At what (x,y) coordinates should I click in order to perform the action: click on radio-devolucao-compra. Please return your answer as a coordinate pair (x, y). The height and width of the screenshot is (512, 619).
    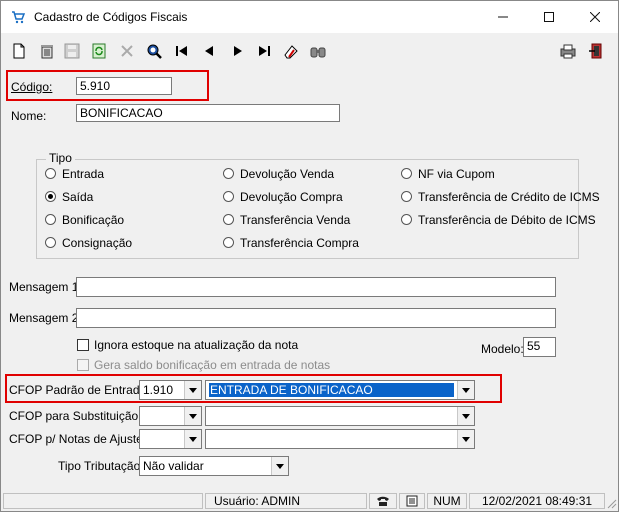
    Looking at the image, I should click on (228, 196).